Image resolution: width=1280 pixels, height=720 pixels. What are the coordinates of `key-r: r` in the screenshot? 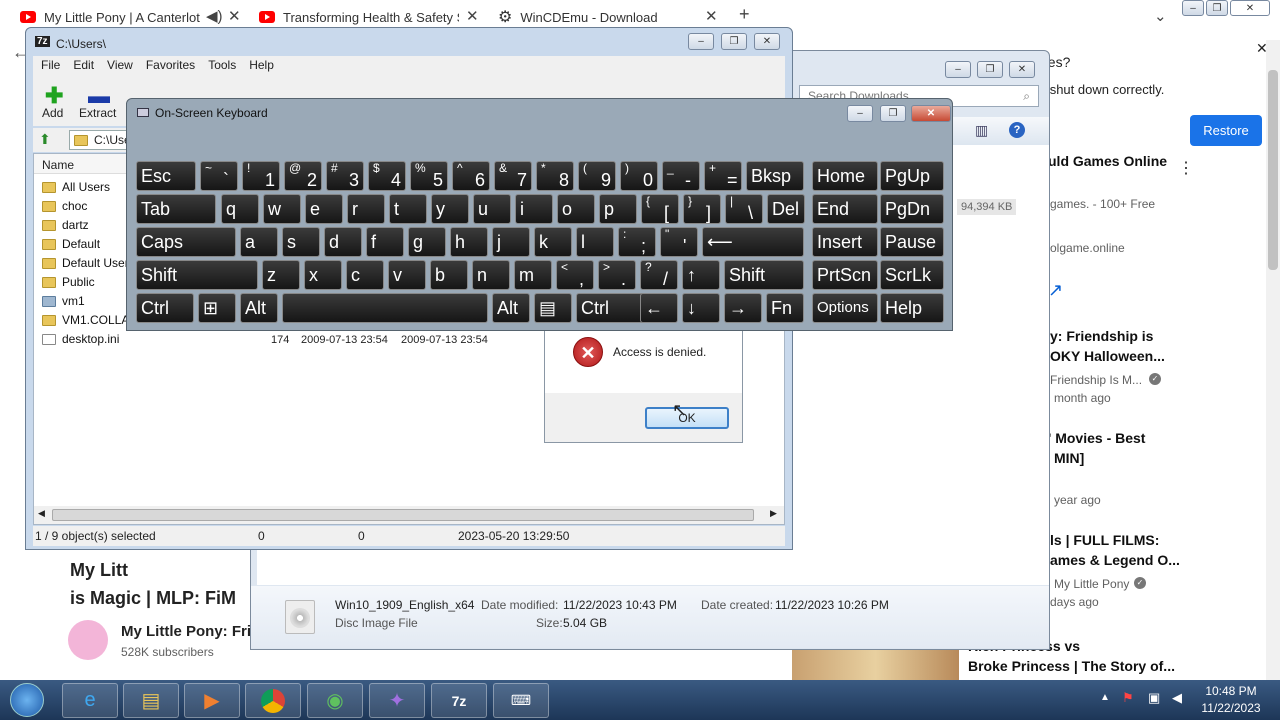 It's located at (366, 209).